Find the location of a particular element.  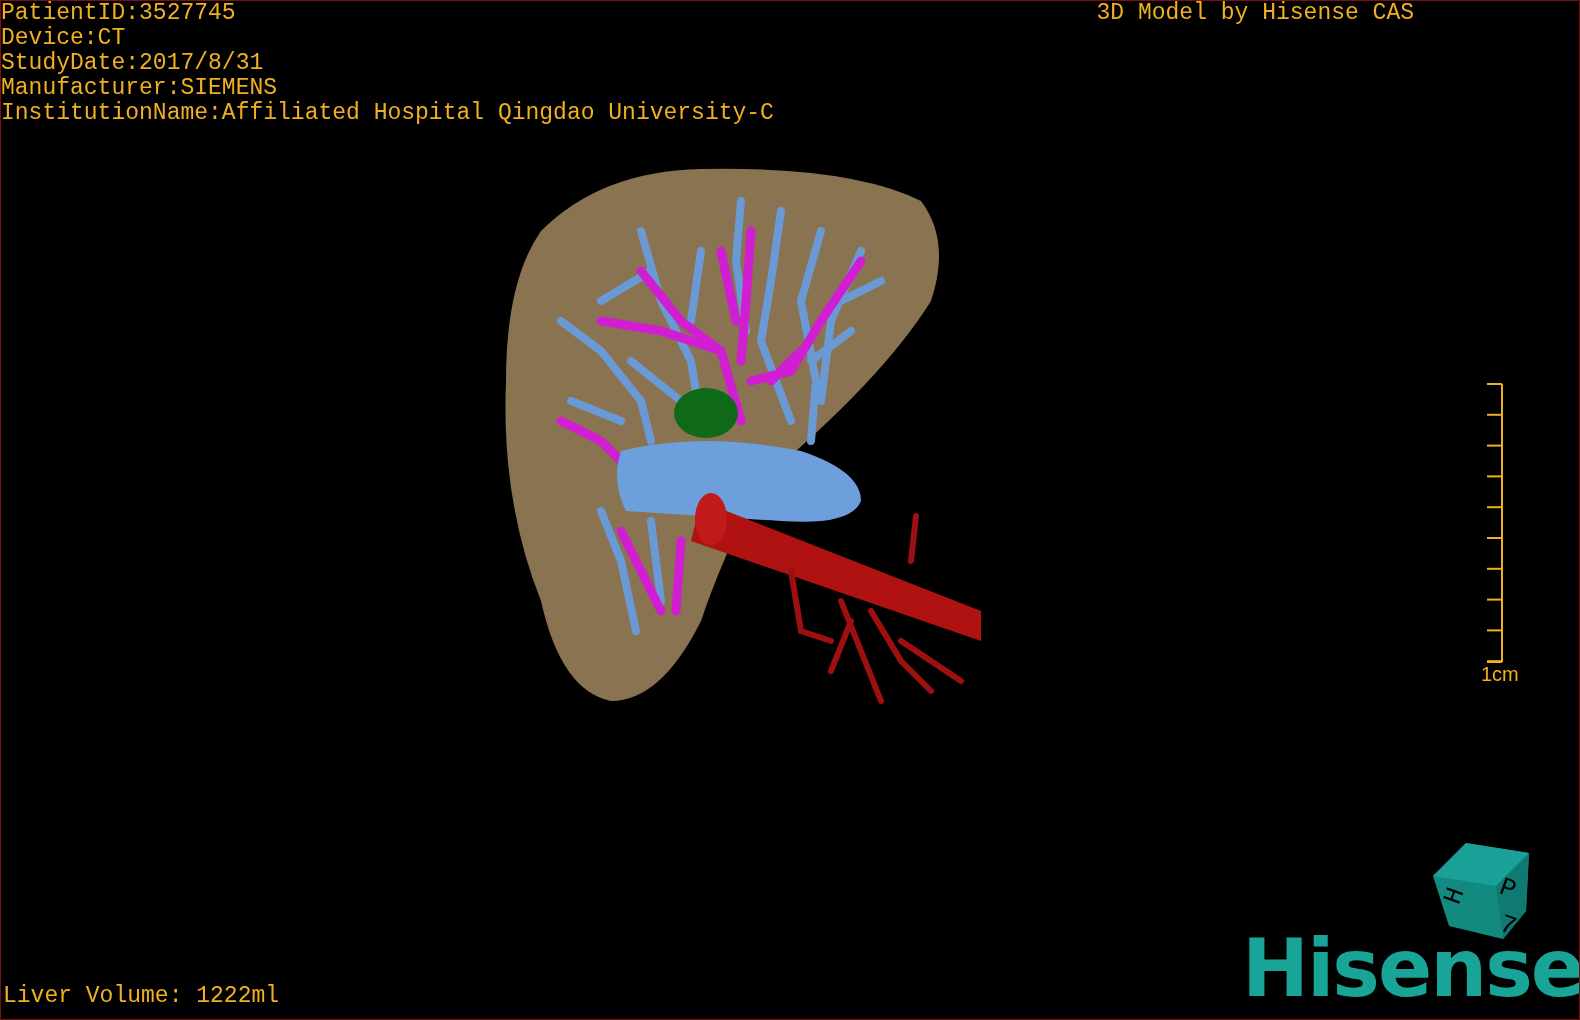

orientation-cube: H P 7 is located at coordinates (1481, 891).